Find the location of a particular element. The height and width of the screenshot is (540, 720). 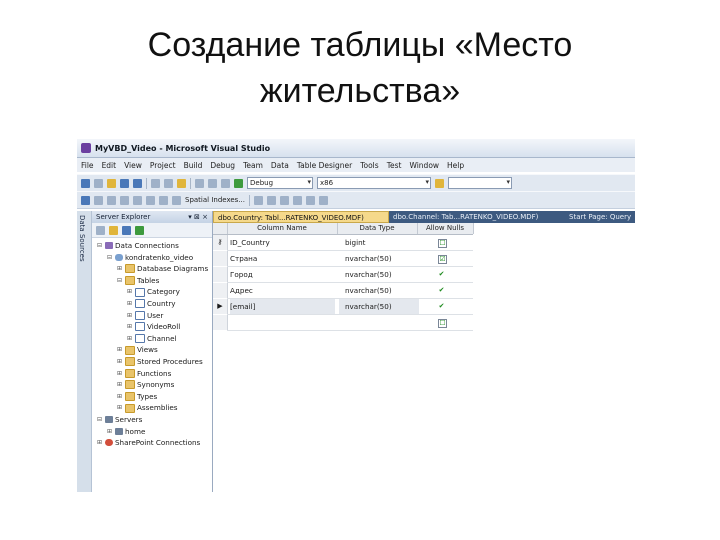

undo-icon is located at coordinates (199, 183).